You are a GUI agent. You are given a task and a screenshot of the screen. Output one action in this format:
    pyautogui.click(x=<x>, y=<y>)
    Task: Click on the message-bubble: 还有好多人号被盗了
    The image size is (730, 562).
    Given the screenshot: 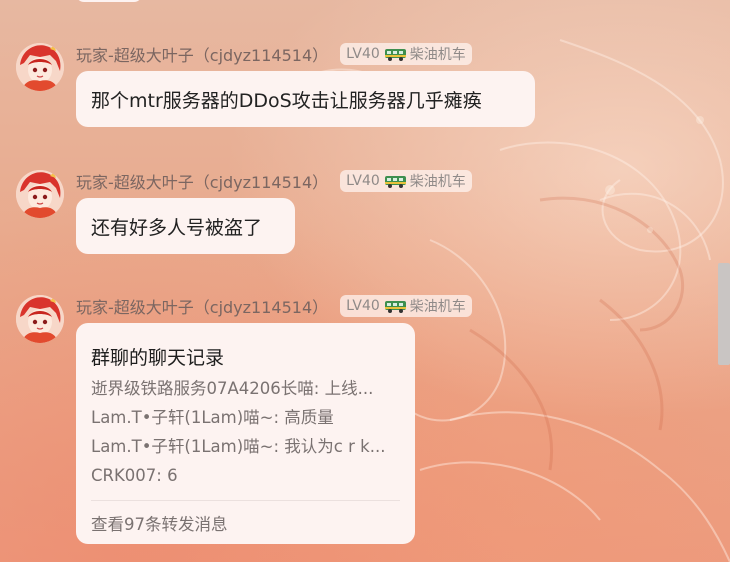 What is the action you would take?
    pyautogui.click(x=185, y=226)
    